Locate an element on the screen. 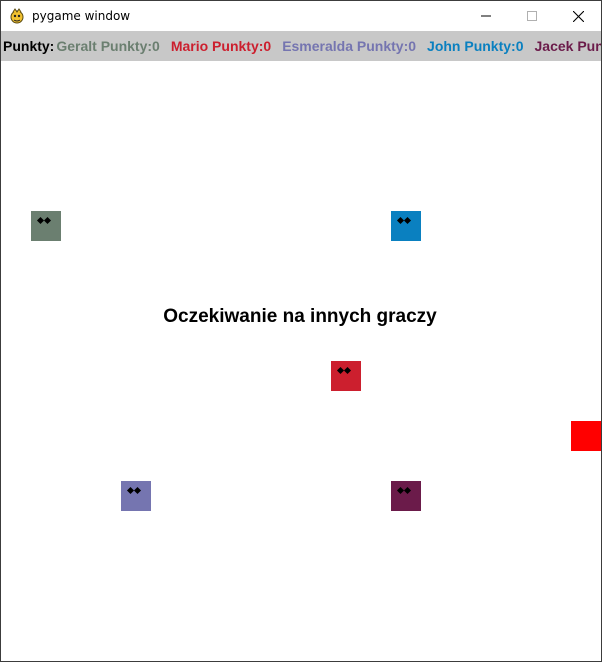 The height and width of the screenshot is (662, 602). player-john is located at coordinates (406, 226).